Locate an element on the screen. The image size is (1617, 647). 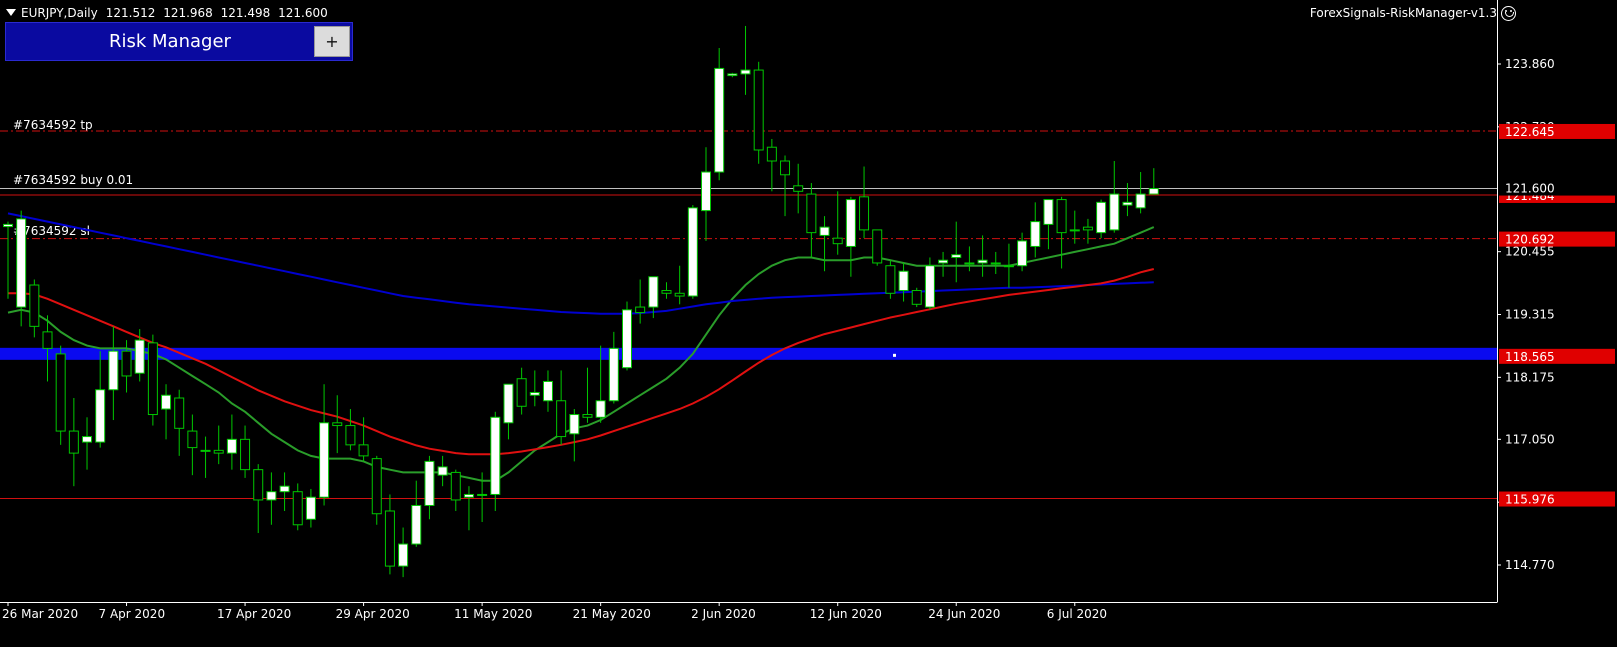
price-tick-label: 119.315 is located at coordinates (1530, 315).